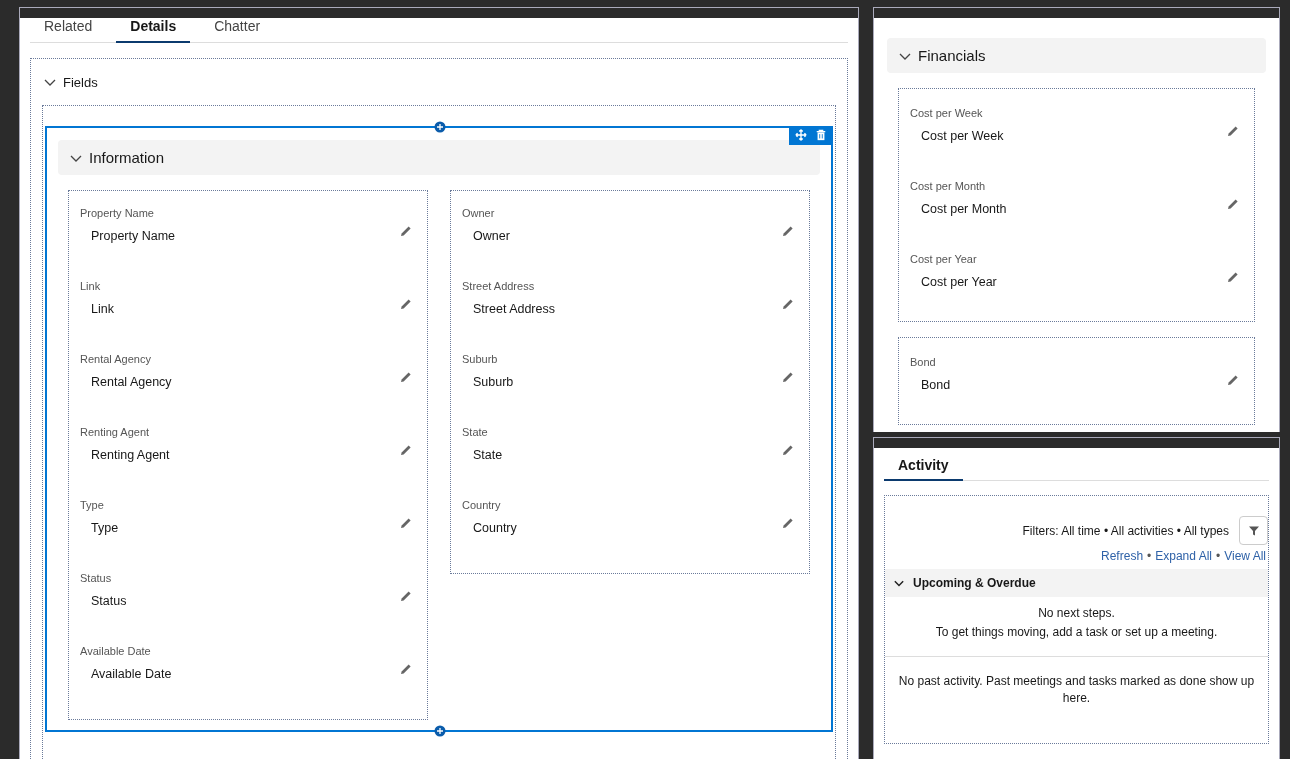 Image resolution: width=1290 pixels, height=759 pixels. Describe the element at coordinates (237, 30) in the screenshot. I see `tab: Chatter` at that location.